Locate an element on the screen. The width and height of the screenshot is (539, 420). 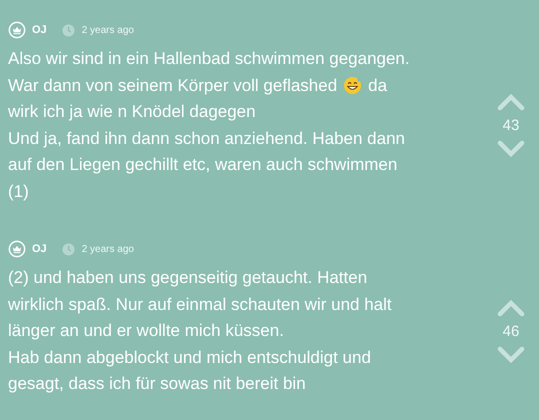
comment-text: auf den Liegen gechillt etc, waren auch schwimmen is located at coordinates (203, 165).